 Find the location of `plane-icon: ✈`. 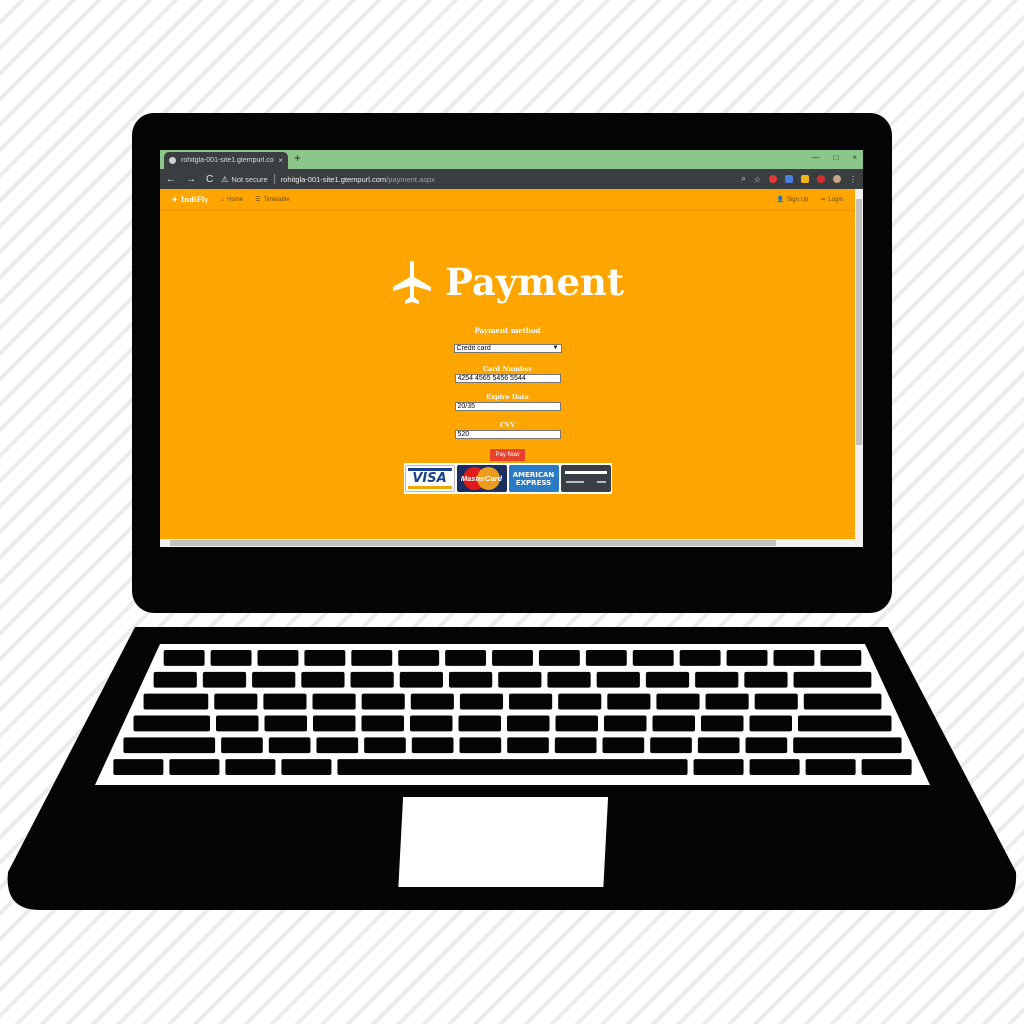

plane-icon: ✈ is located at coordinates (175, 199).